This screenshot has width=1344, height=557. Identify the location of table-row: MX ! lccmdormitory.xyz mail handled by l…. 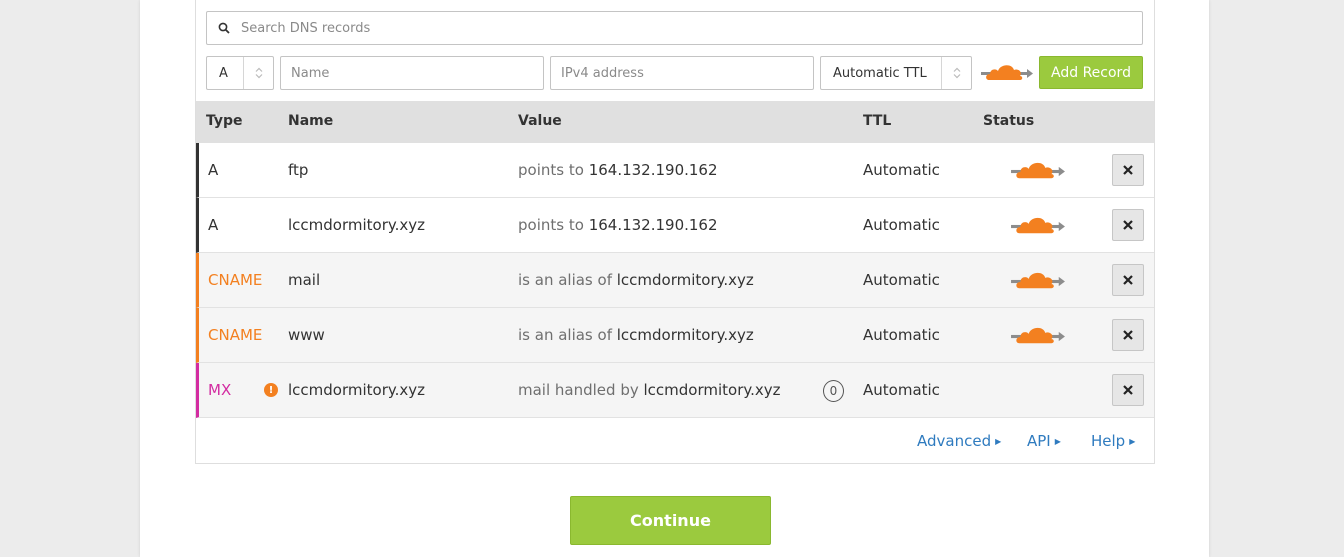
(675, 390).